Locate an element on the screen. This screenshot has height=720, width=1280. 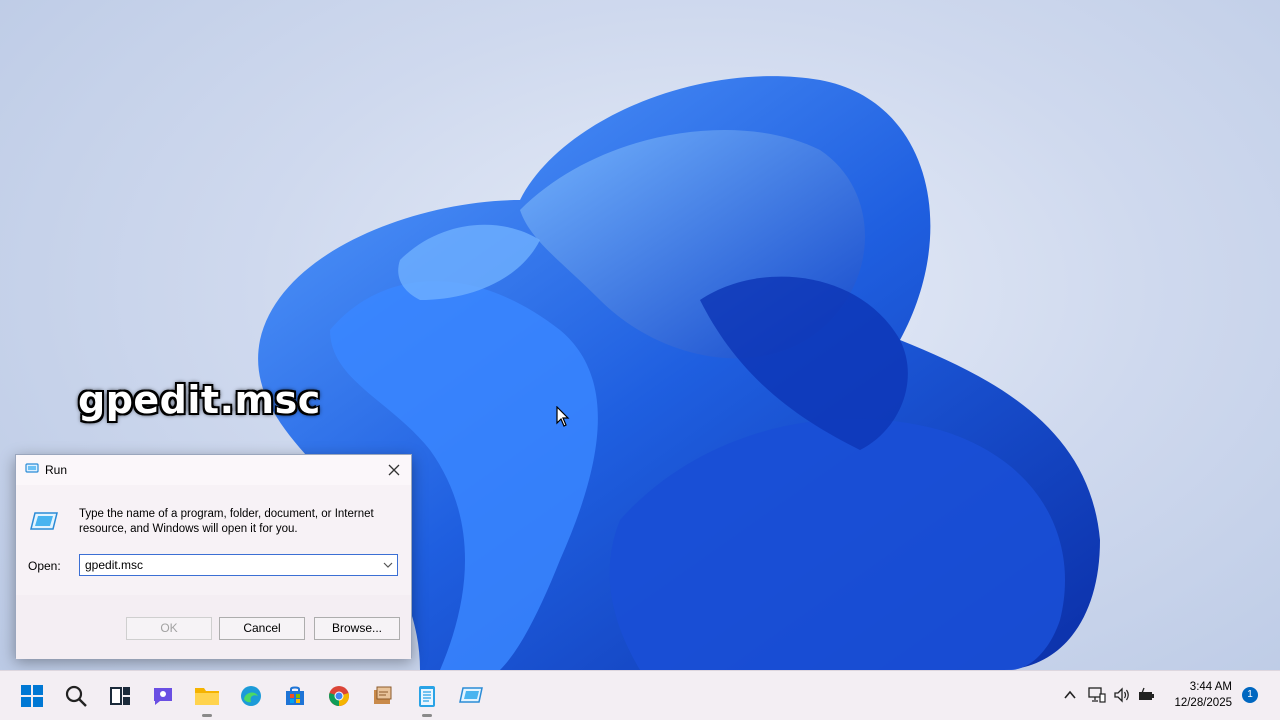
close-icon is located at coordinates (394, 470).